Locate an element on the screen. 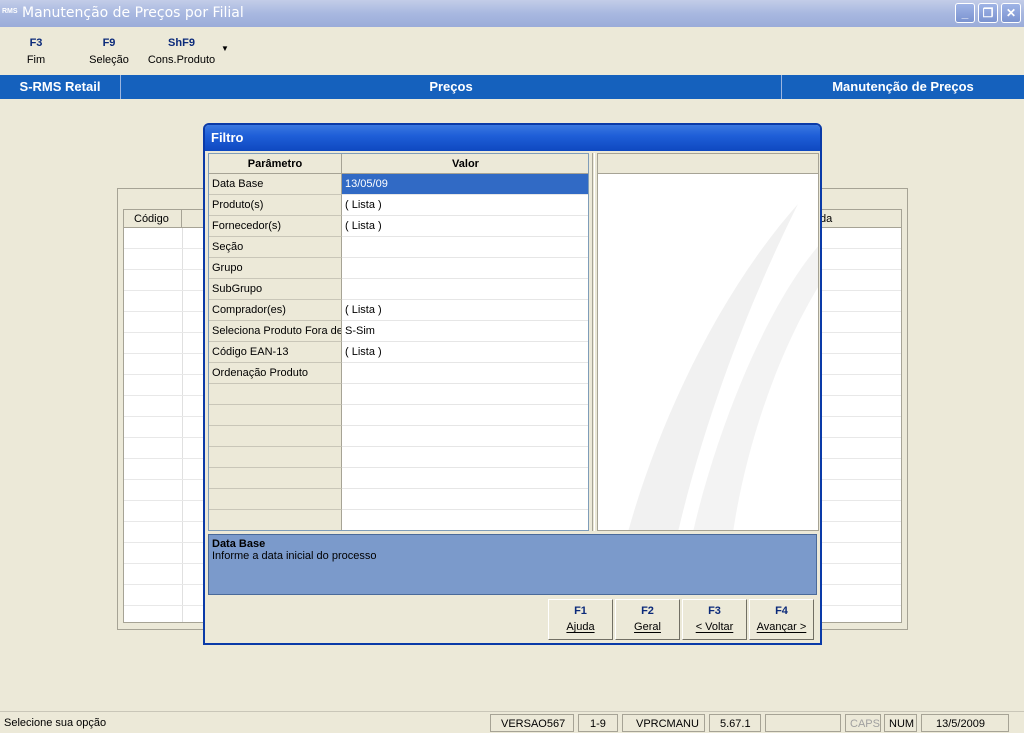  minimize-icon: _ is located at coordinates (965, 13).